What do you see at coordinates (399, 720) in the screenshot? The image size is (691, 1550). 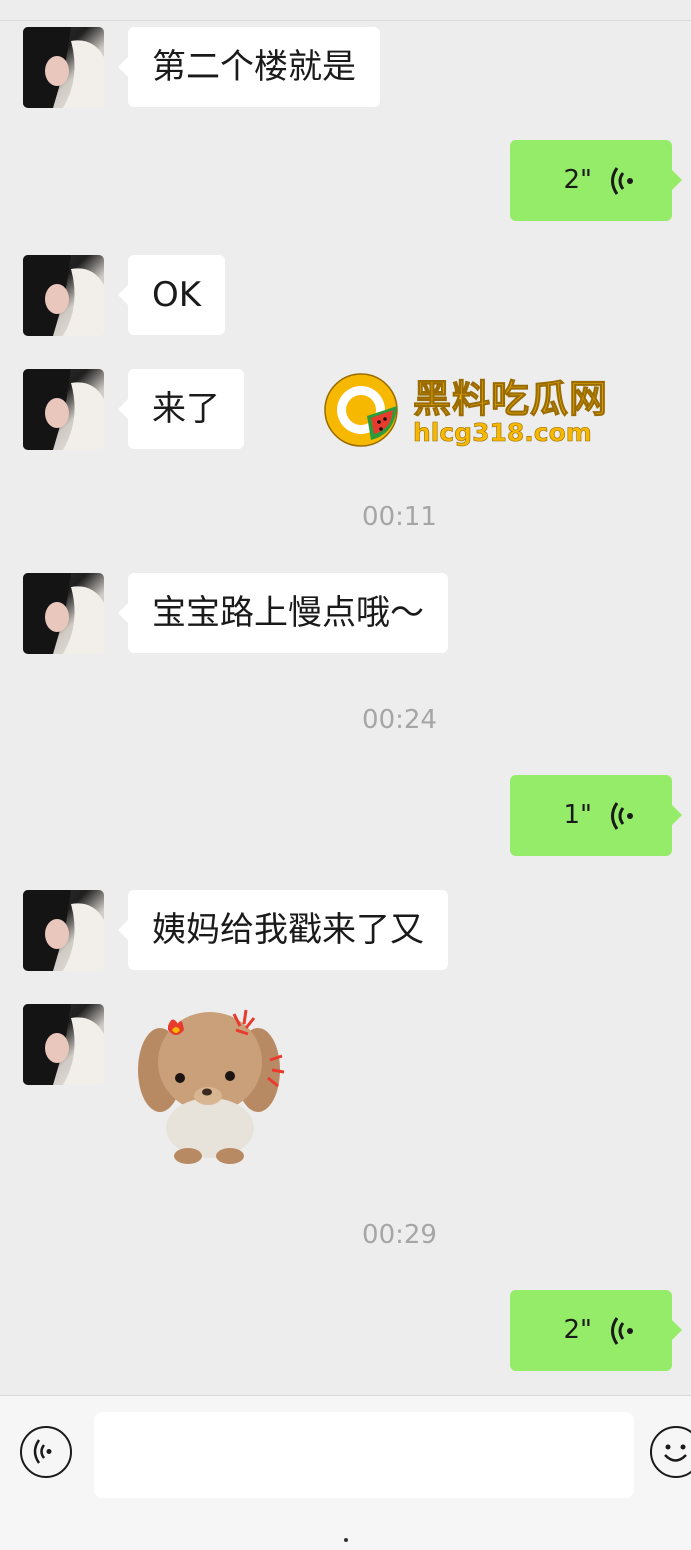 I see `timestamp: 00:24` at bounding box center [399, 720].